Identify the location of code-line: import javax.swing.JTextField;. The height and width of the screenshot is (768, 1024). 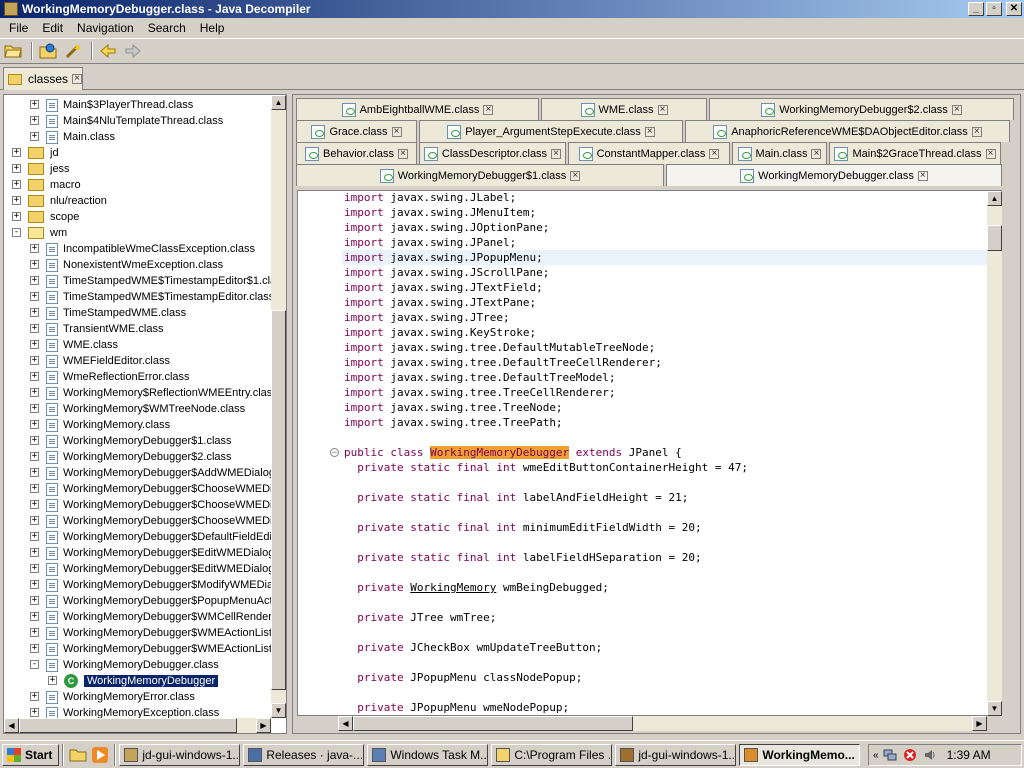
(443, 287).